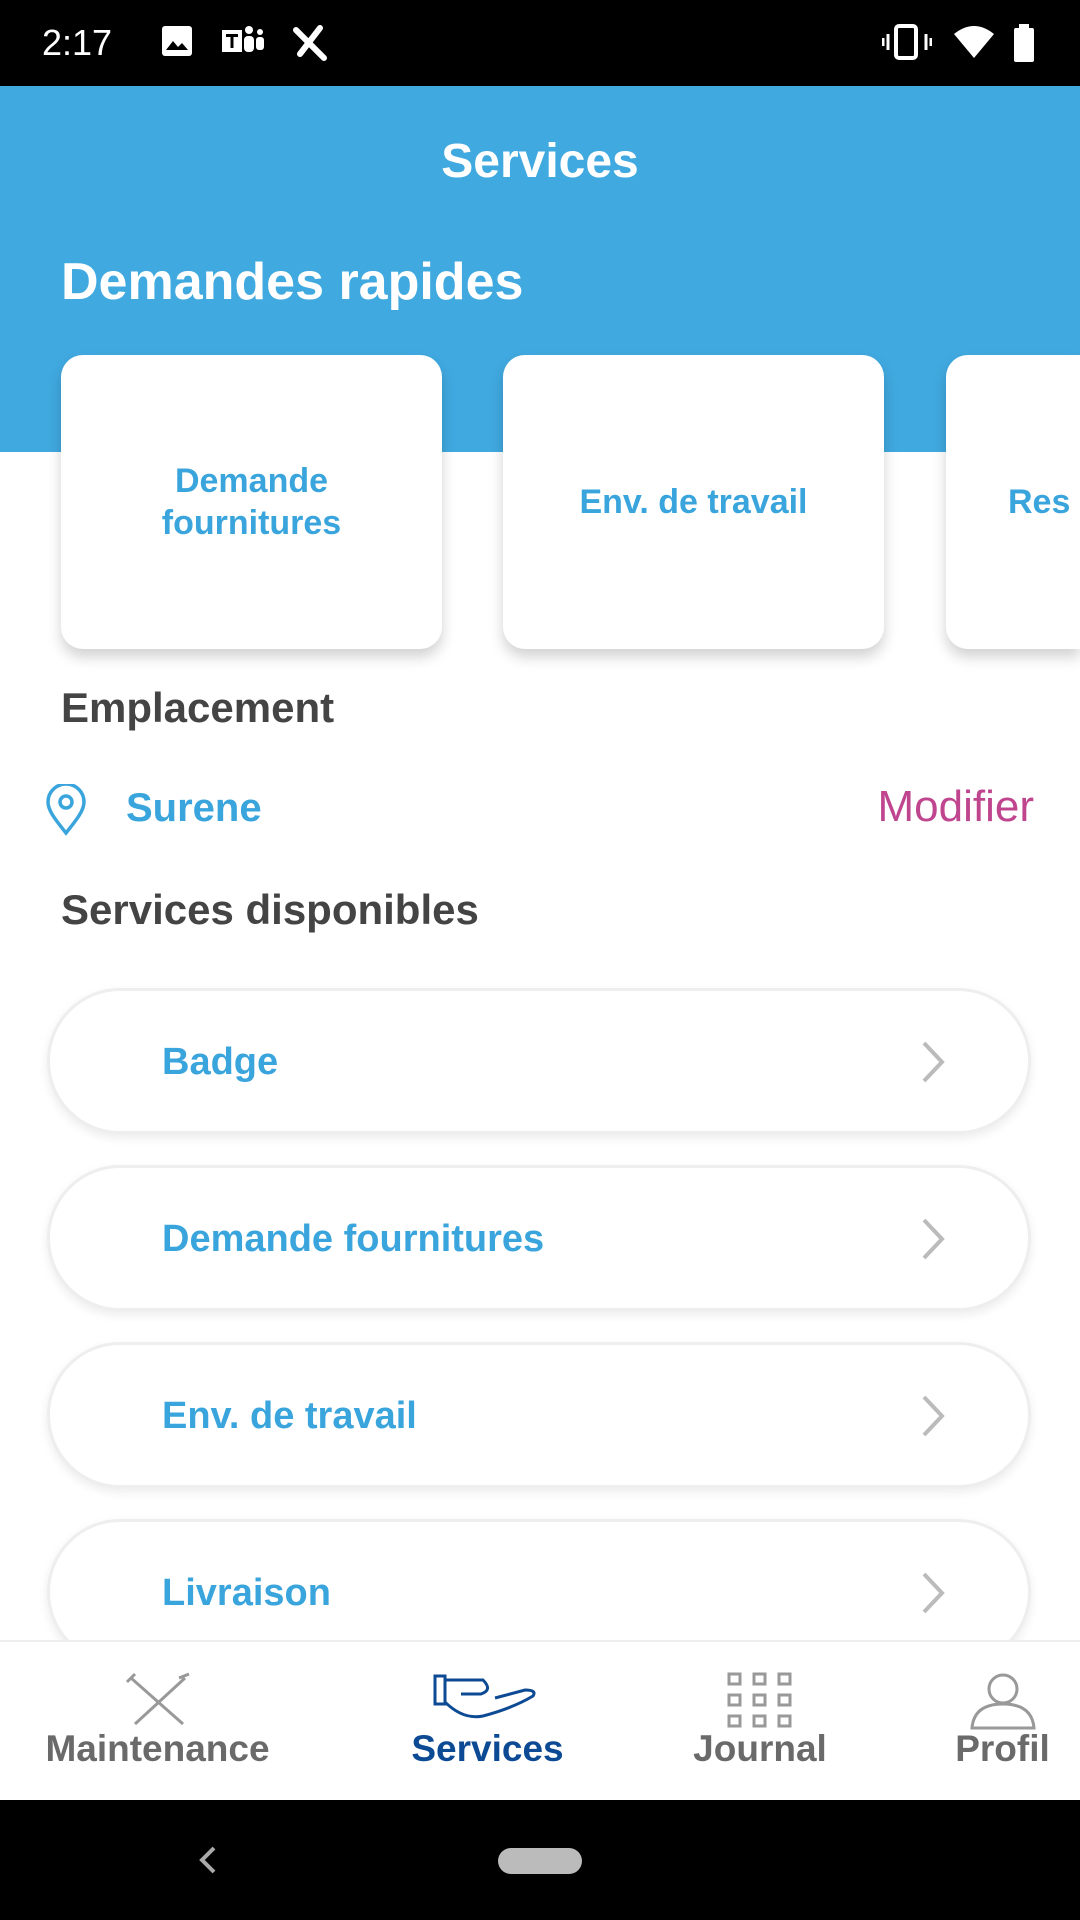  I want to click on wifi-icon, so click(974, 42).